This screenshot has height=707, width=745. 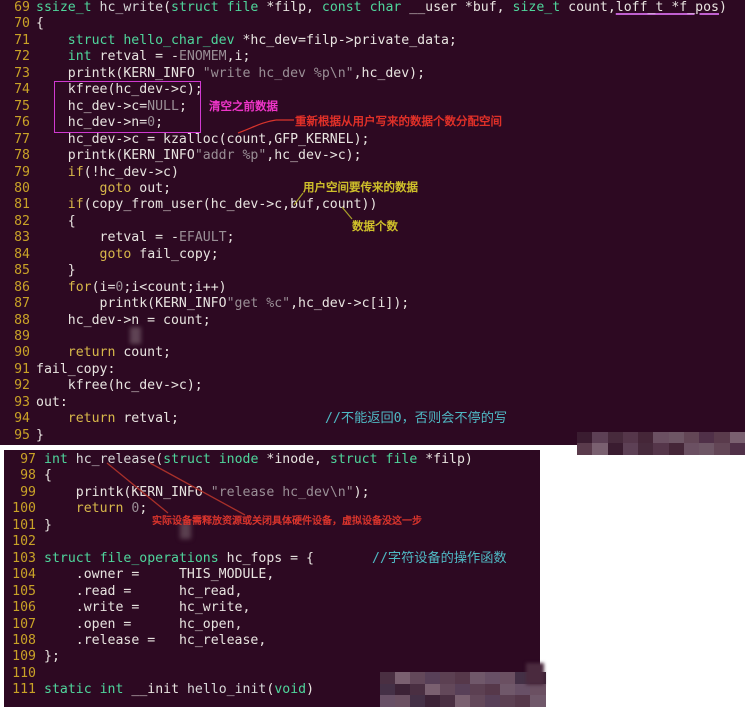 I want to click on line-source: return 0;, so click(x=111, y=509).